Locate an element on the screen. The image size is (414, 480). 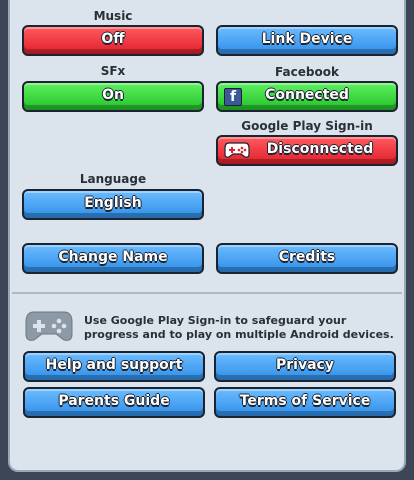
music-toggle-label: Off is located at coordinates (113, 39).